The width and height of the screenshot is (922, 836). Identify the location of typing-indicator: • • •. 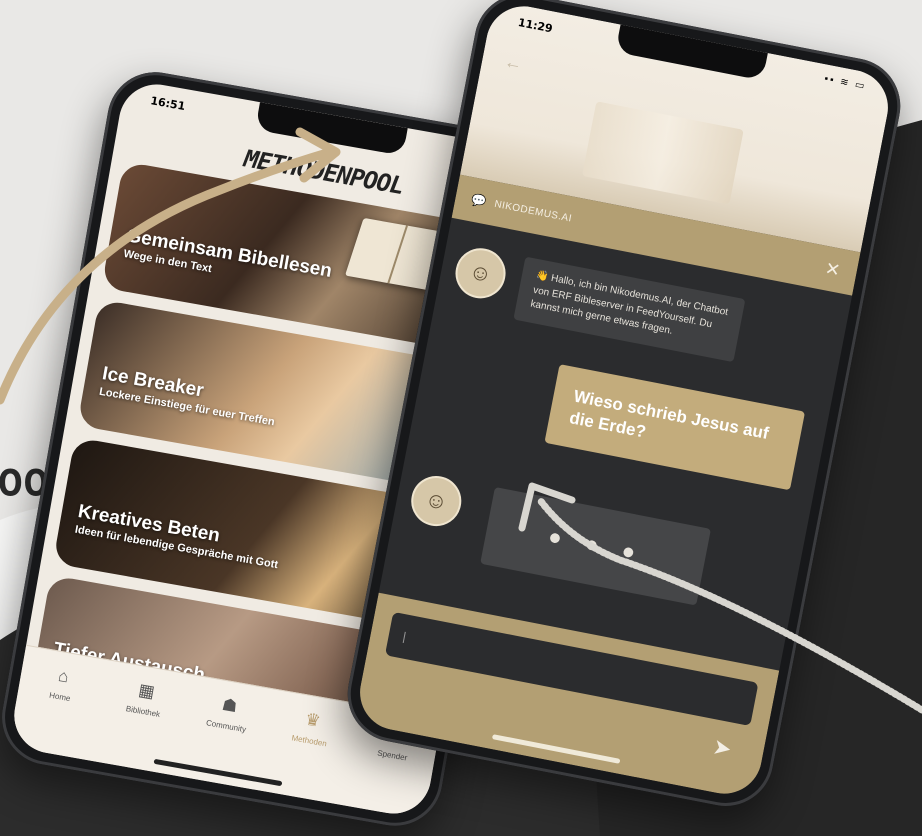
(595, 546).